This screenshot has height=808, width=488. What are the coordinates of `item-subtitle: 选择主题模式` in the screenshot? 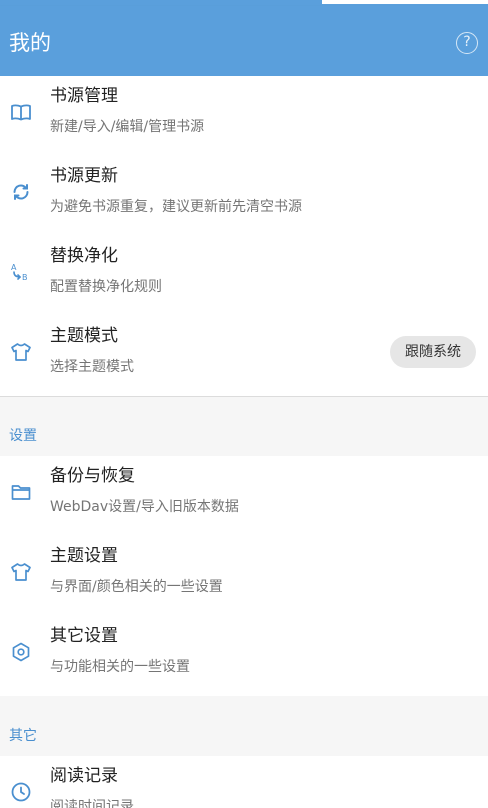 It's located at (92, 367).